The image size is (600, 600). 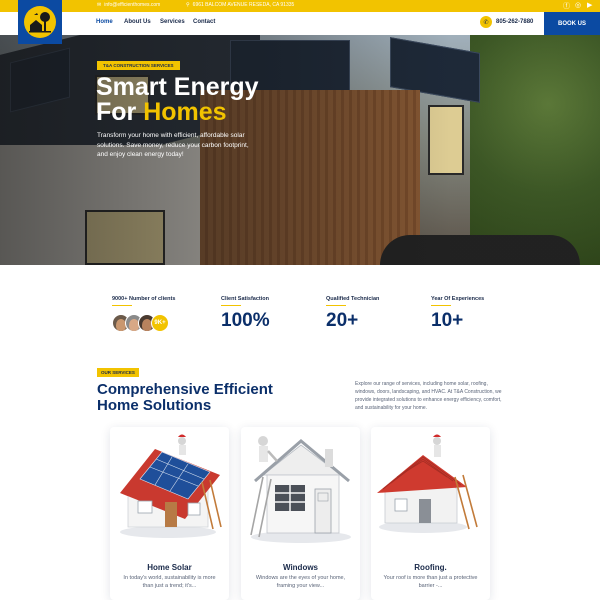 I want to click on phone-number: 805-262-7880, so click(x=515, y=22).